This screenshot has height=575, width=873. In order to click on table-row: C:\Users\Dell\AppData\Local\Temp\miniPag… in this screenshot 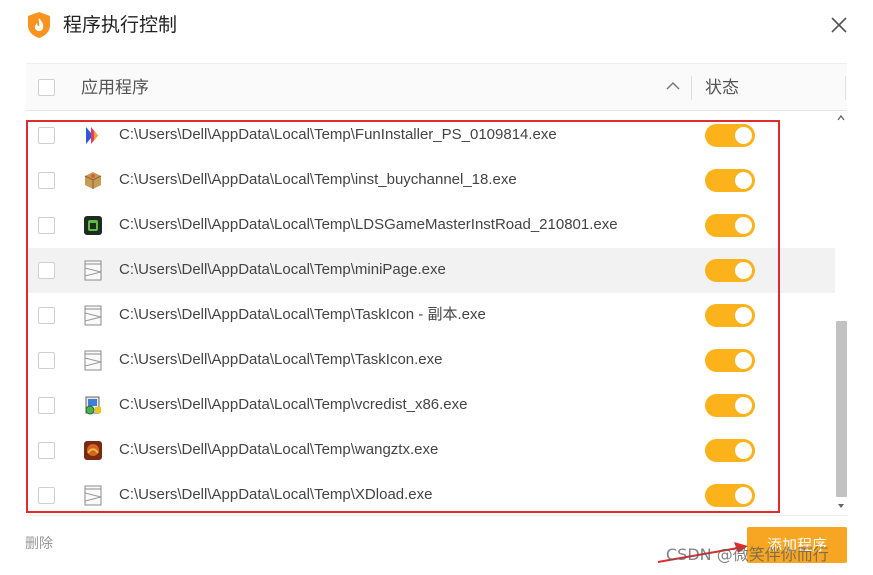, I will do `click(430, 270)`.